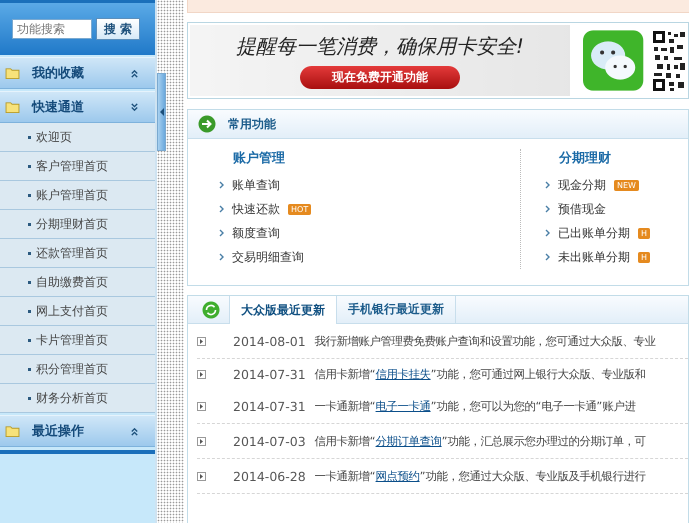 This screenshot has height=523, width=689. Describe the element at coordinates (480, 374) in the screenshot. I see `news-text: 信用卡新增“信用卡挂失”功能，您可通过网上银行大众版、专业版和` at that location.